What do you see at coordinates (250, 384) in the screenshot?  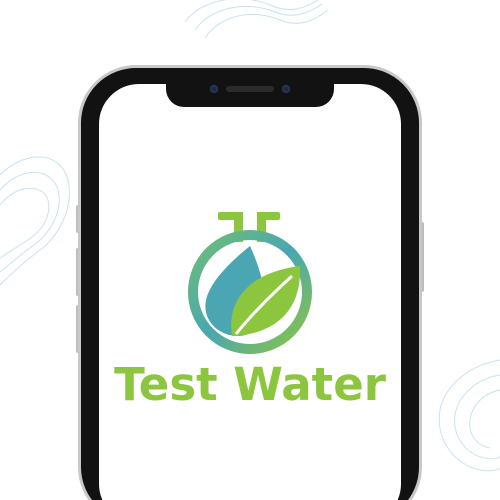 I see `app-name-title: Test Water` at bounding box center [250, 384].